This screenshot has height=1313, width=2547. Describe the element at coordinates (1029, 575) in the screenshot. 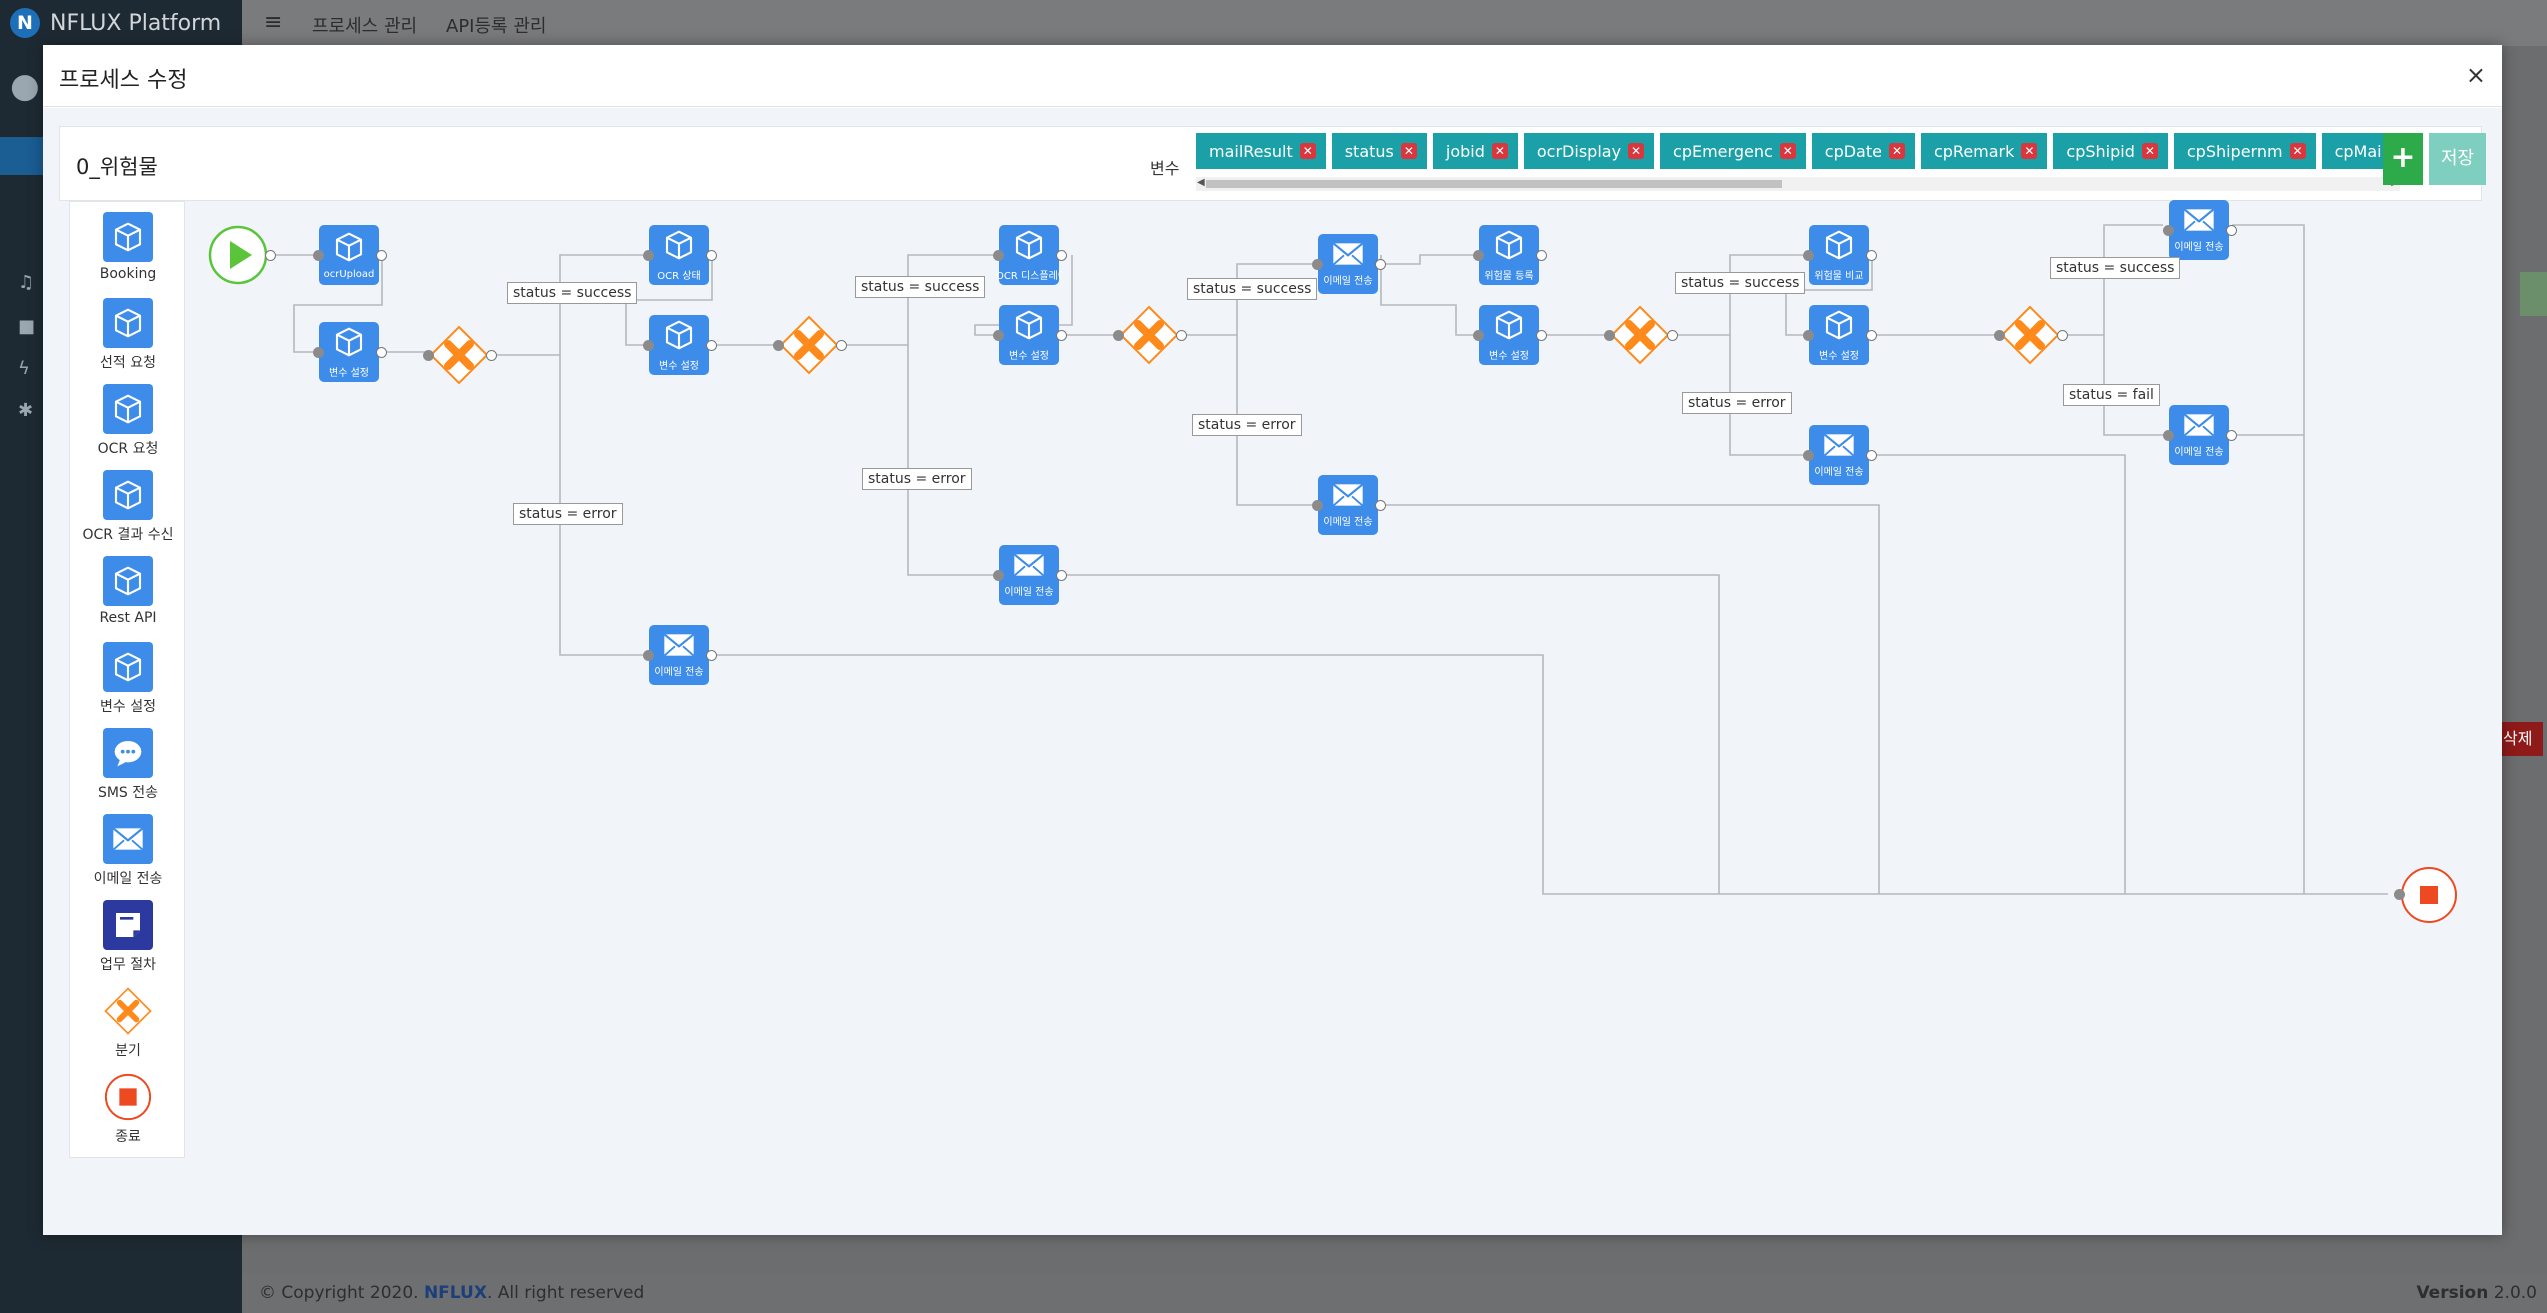

I see `flow-node-n8: 이메일 전송` at that location.